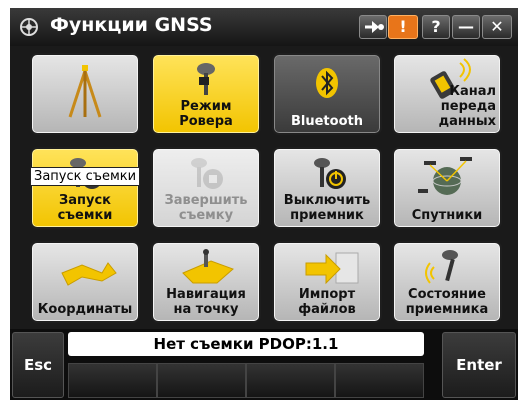 The height and width of the screenshot is (405, 531). I want to click on tile-label: Режим Ровера, so click(206, 114).